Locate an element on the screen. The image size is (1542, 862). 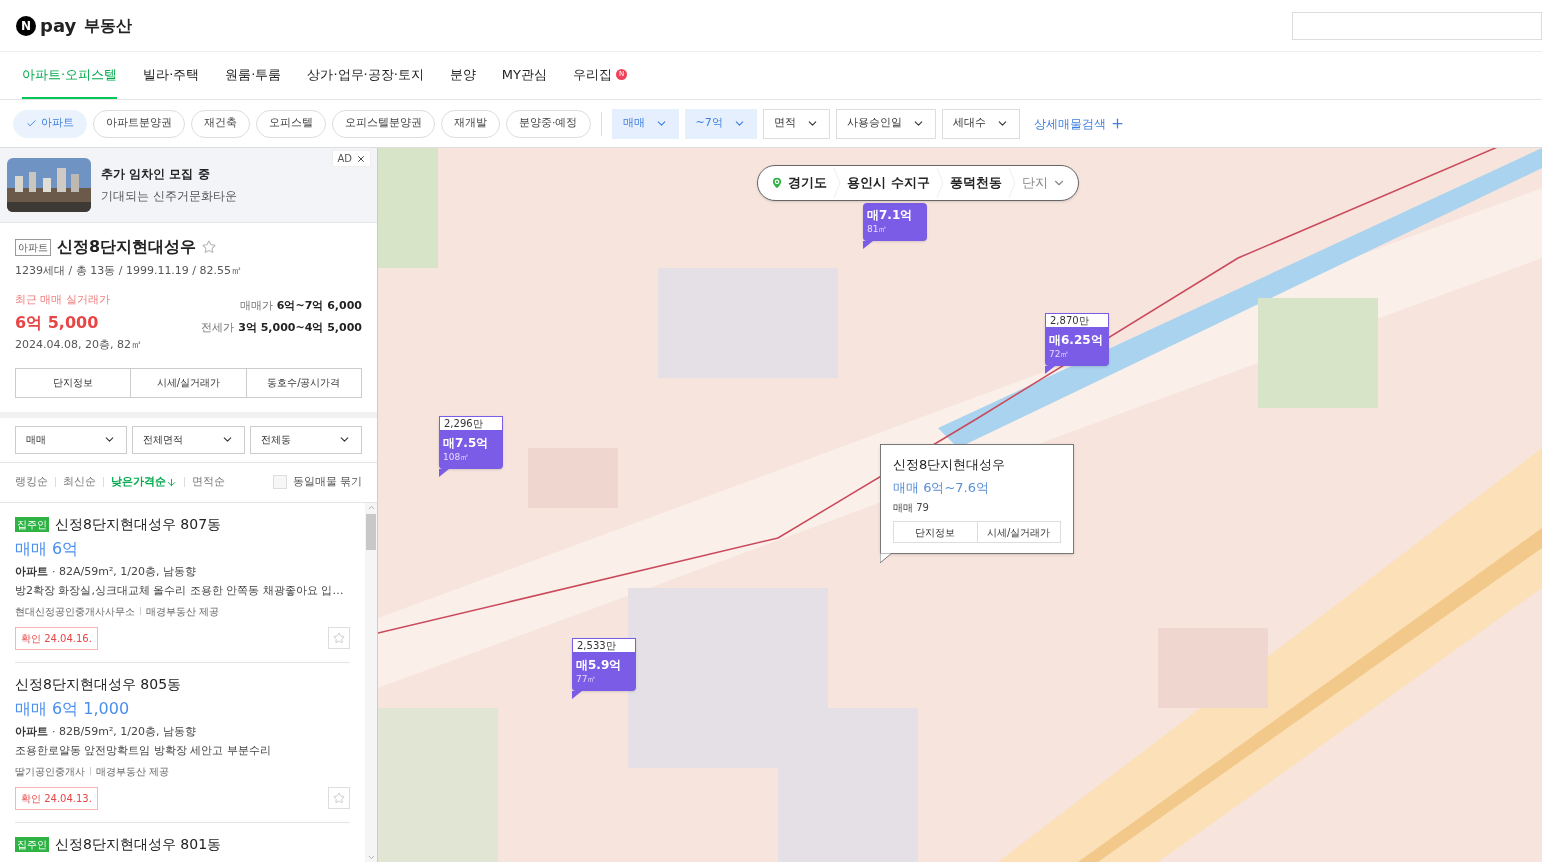
breadcrumb-item: 용인시 수지구 is located at coordinates (888, 183).